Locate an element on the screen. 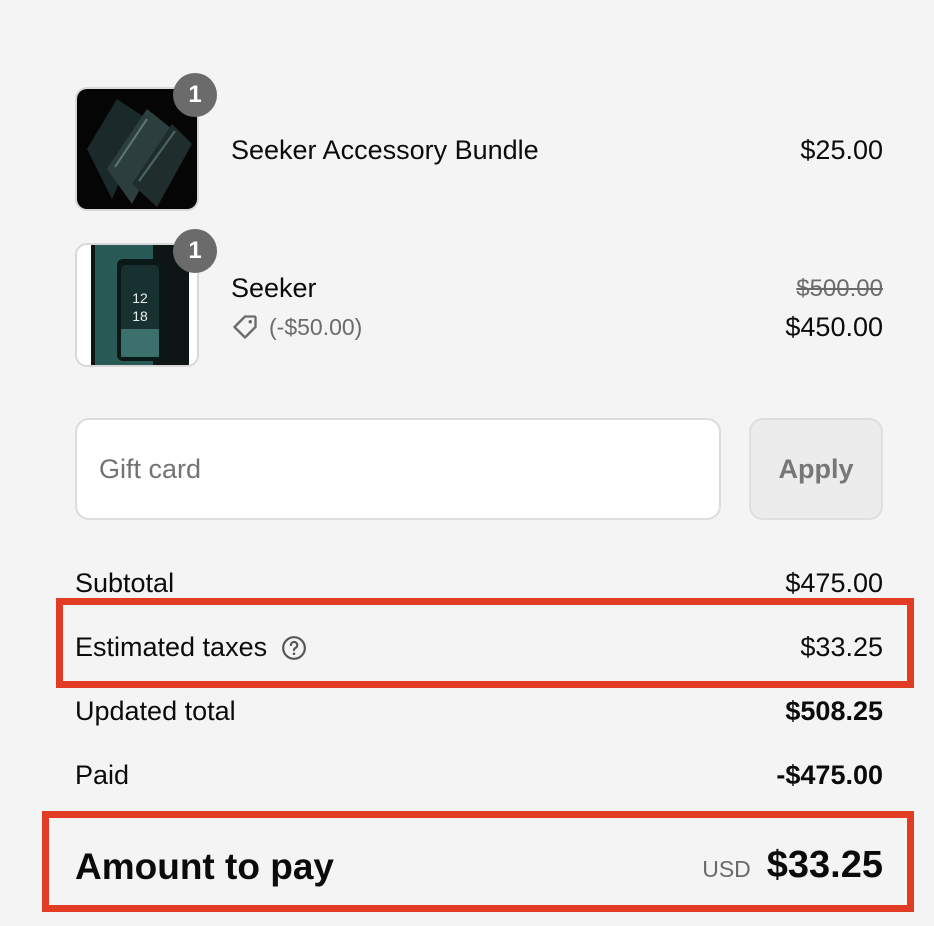 This screenshot has height=926, width=934. help-circle-icon is located at coordinates (294, 648).